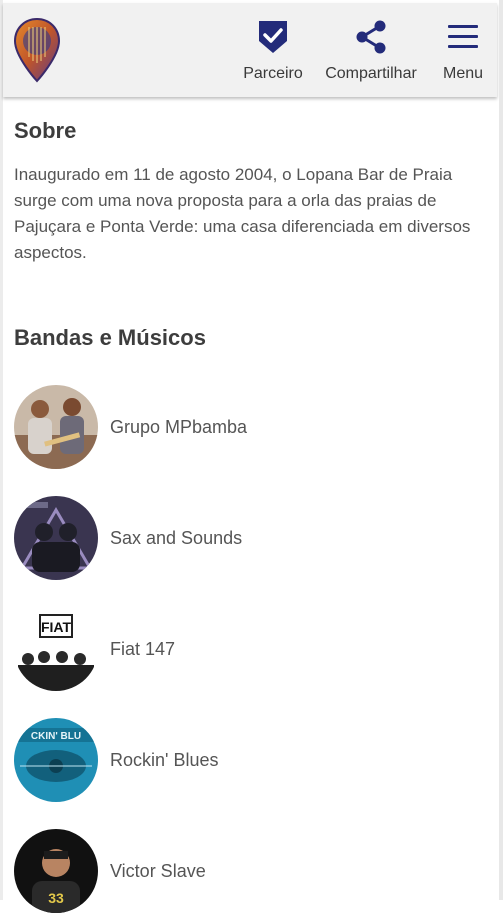 This screenshot has width=503, height=913. I want to click on band-item-sax-and-sounds: Sax and Sounds, so click(249, 538).